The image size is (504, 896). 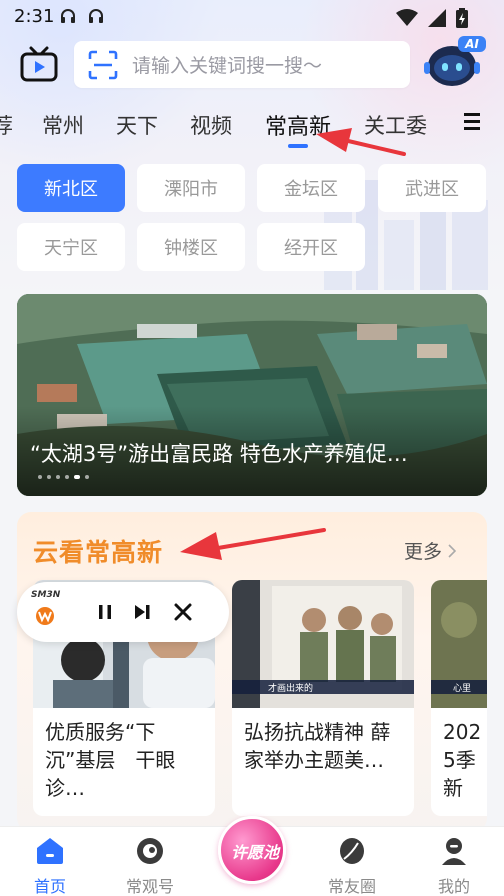 I want to click on signal-icon, so click(x=437, y=18).